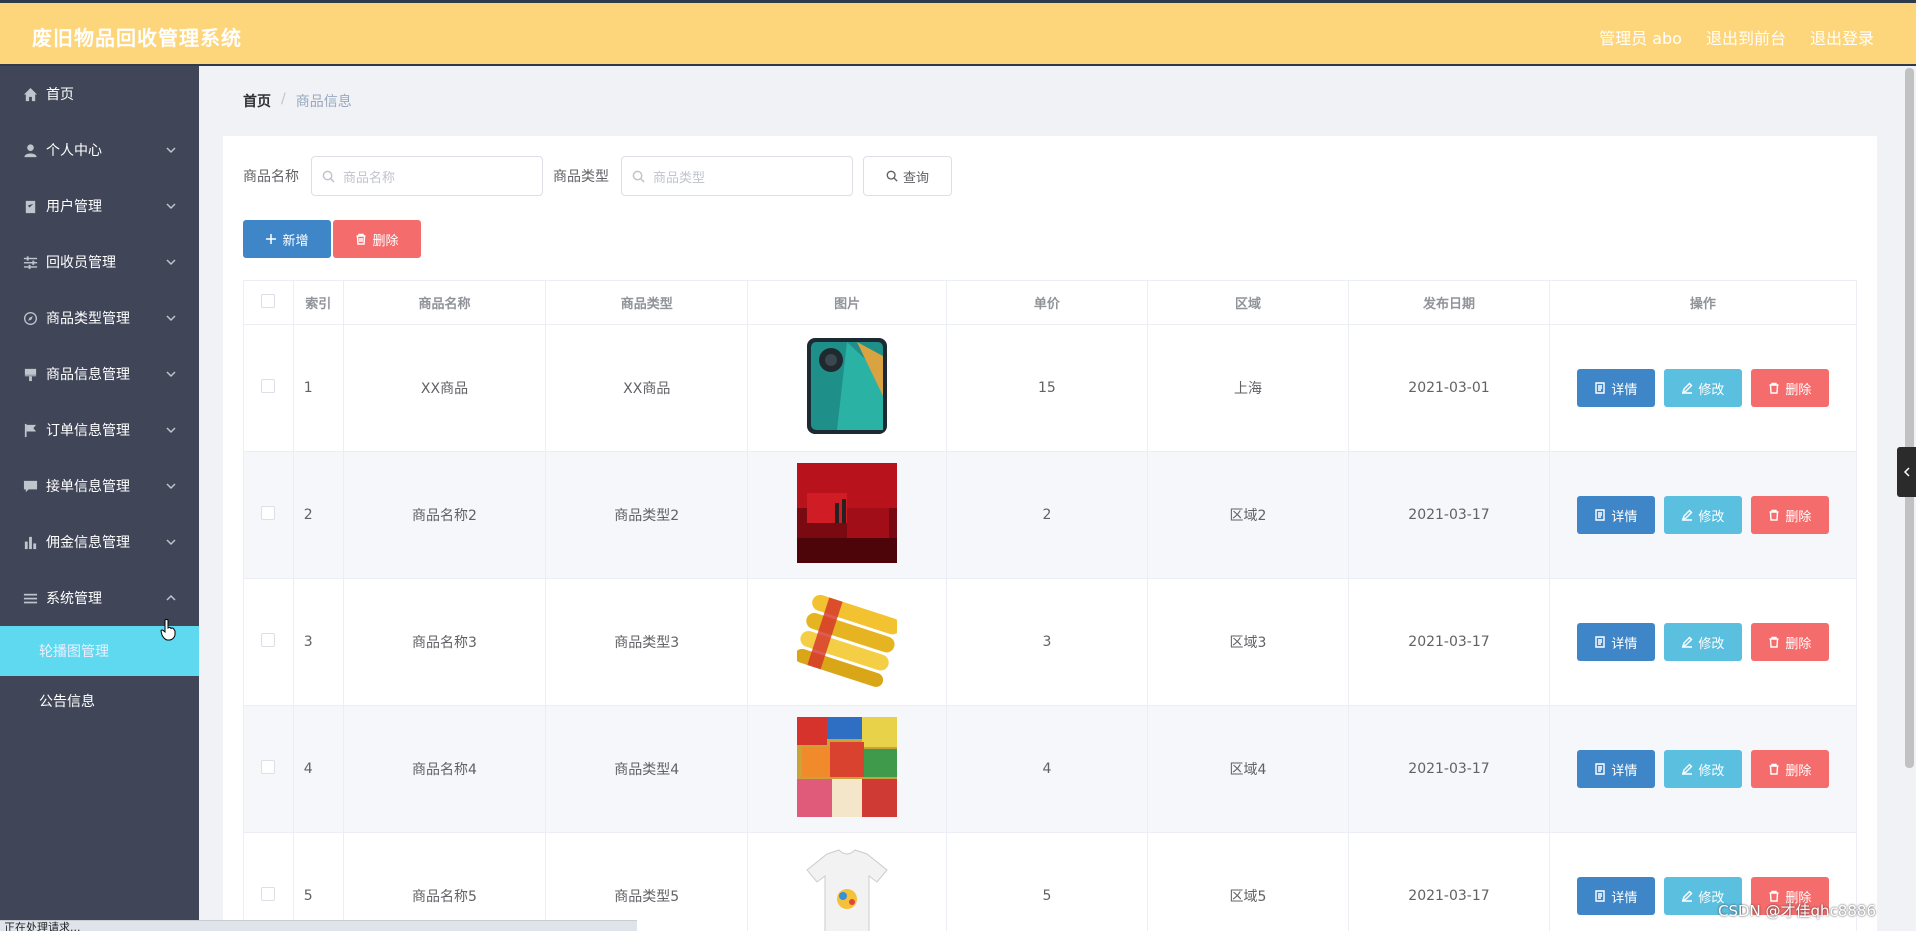 This screenshot has width=1916, height=931. What do you see at coordinates (30, 206) in the screenshot?
I see `clipboard-icon` at bounding box center [30, 206].